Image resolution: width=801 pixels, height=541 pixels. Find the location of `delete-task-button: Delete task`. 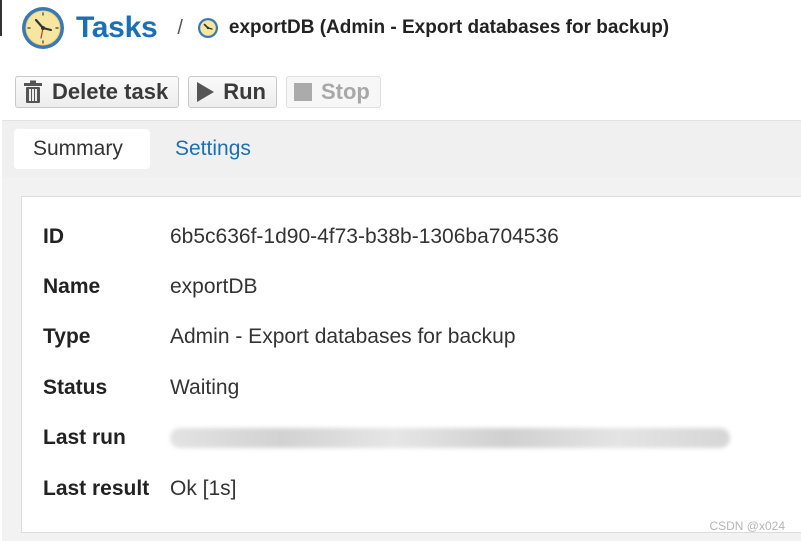

delete-task-button: Delete task is located at coordinates (97, 92).